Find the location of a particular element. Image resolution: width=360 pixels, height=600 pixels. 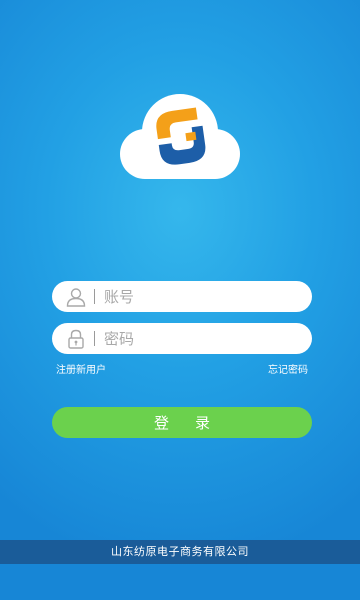

footer-bar: 山东纺原电子商务有限公司 is located at coordinates (180, 552).